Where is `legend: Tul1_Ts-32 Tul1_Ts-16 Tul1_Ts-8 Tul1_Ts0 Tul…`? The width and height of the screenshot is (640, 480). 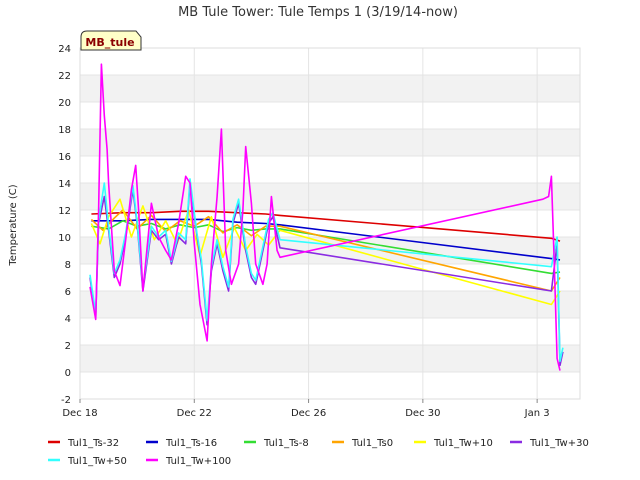 legend: Tul1_Ts-32 Tul1_Ts-16 Tul1_Ts-8 Tul1_Ts0 Tul… is located at coordinates (318, 452).